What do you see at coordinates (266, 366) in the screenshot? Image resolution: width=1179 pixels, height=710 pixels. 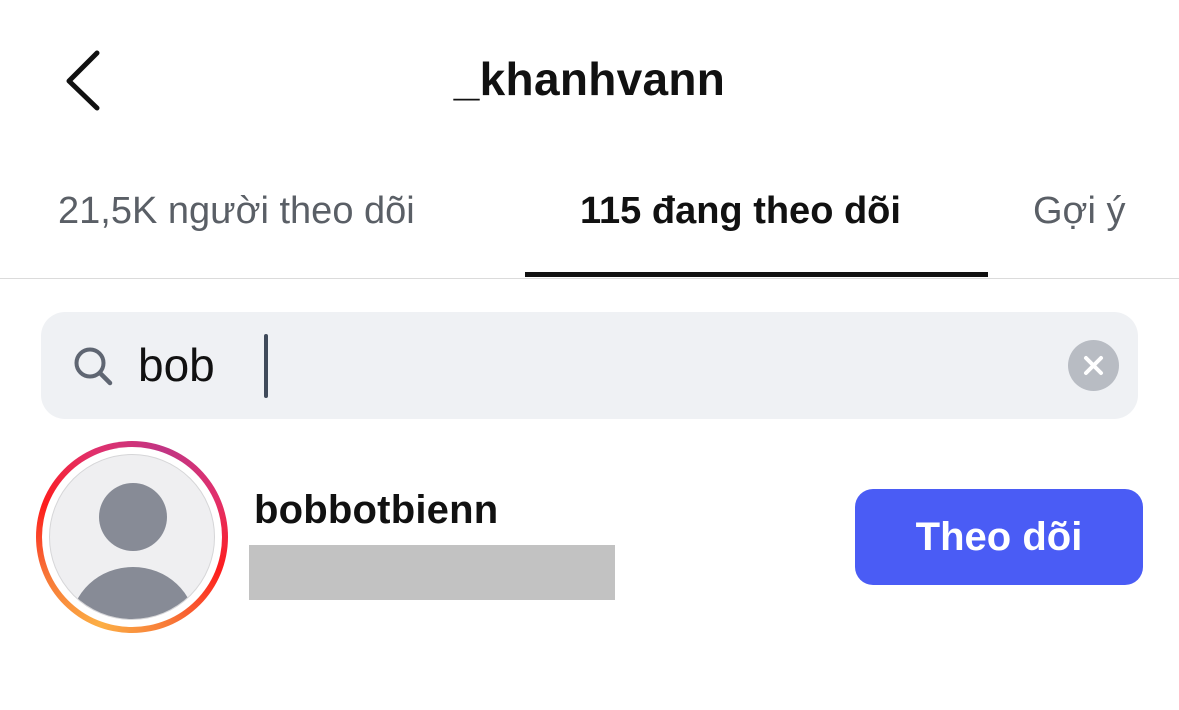 I see `text-cursor` at bounding box center [266, 366].